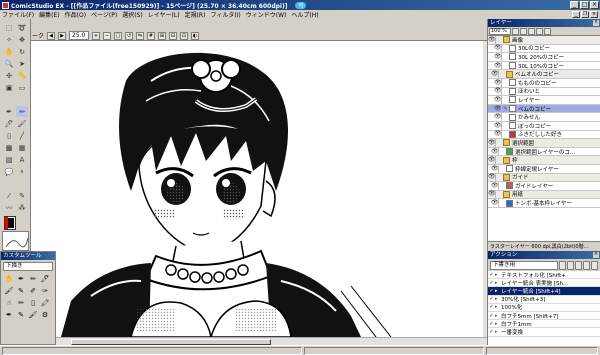 The height and width of the screenshot is (355, 600). I want to click on action-play-icon, so click(562, 265).